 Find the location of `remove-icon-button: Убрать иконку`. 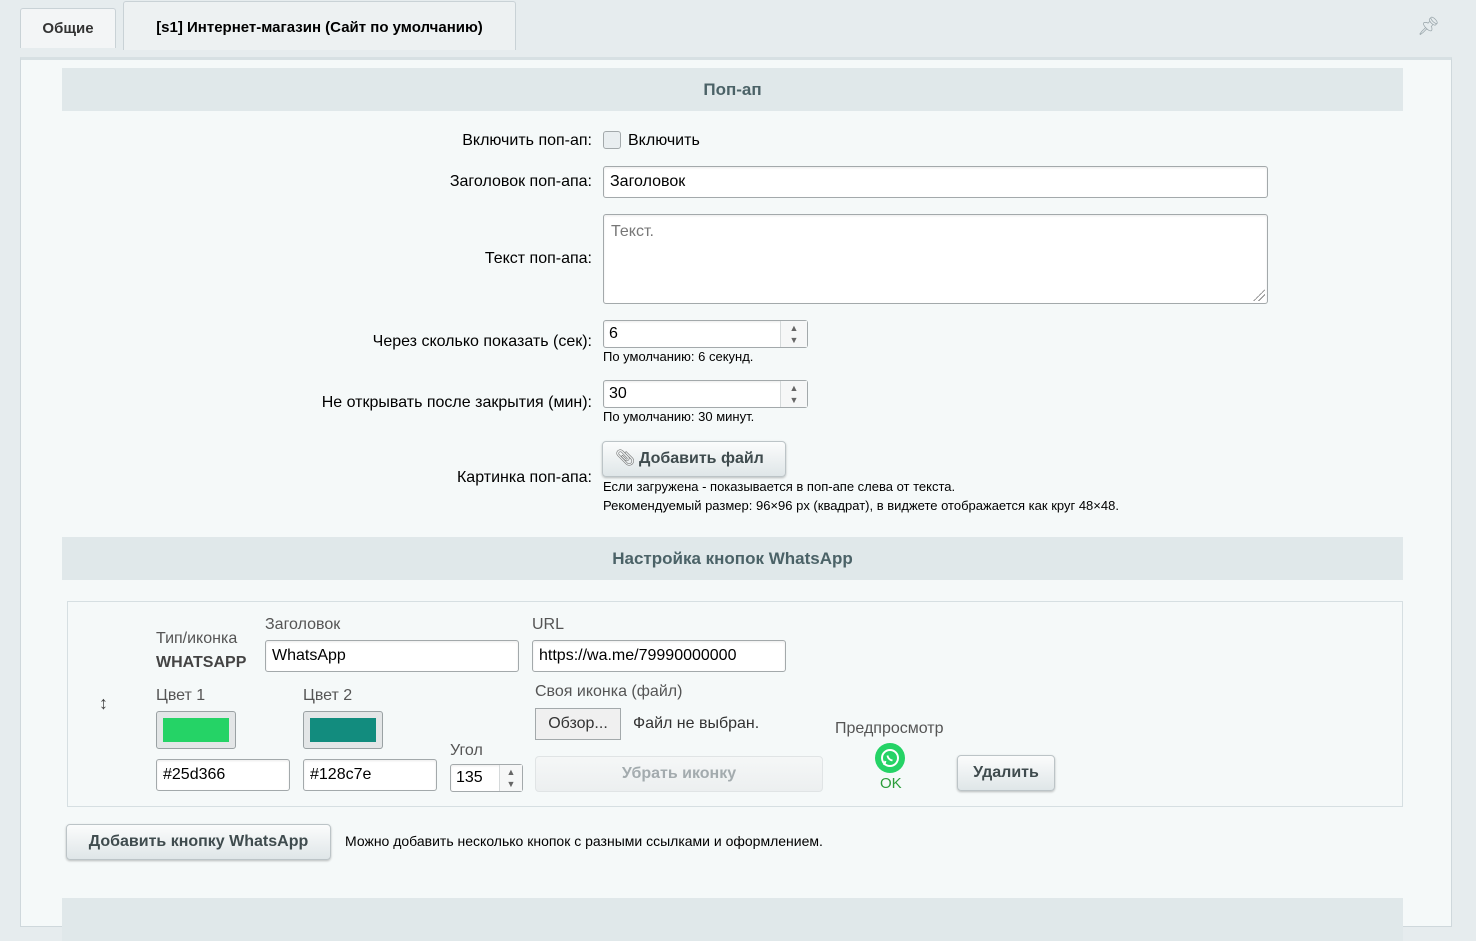

remove-icon-button: Убрать иконку is located at coordinates (679, 774).